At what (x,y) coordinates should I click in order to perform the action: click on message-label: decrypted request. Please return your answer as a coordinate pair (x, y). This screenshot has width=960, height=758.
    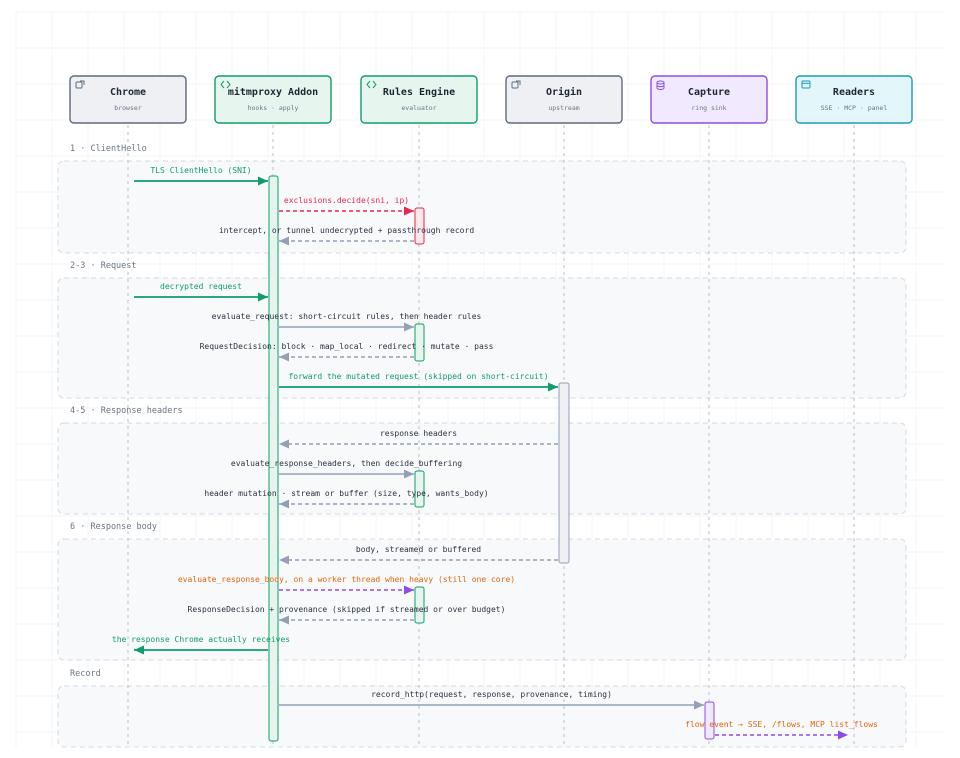
    Looking at the image, I should click on (201, 286).